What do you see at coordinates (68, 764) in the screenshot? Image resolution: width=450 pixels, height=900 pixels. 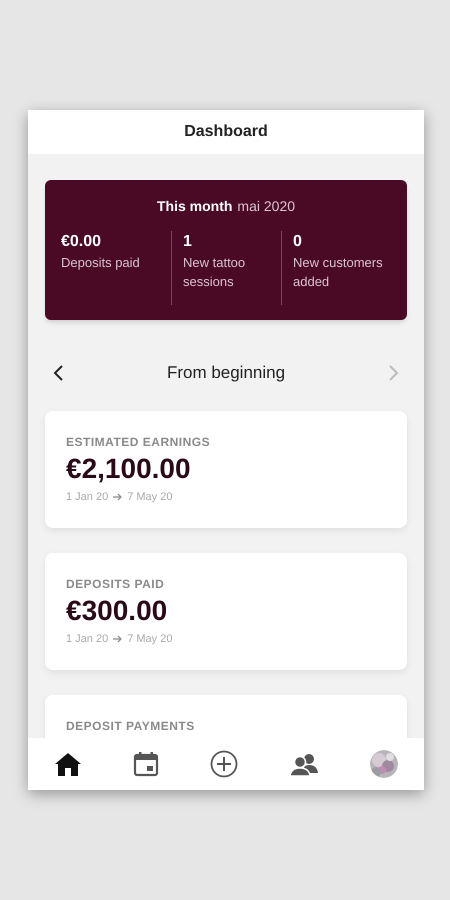 I see `home-icon` at bounding box center [68, 764].